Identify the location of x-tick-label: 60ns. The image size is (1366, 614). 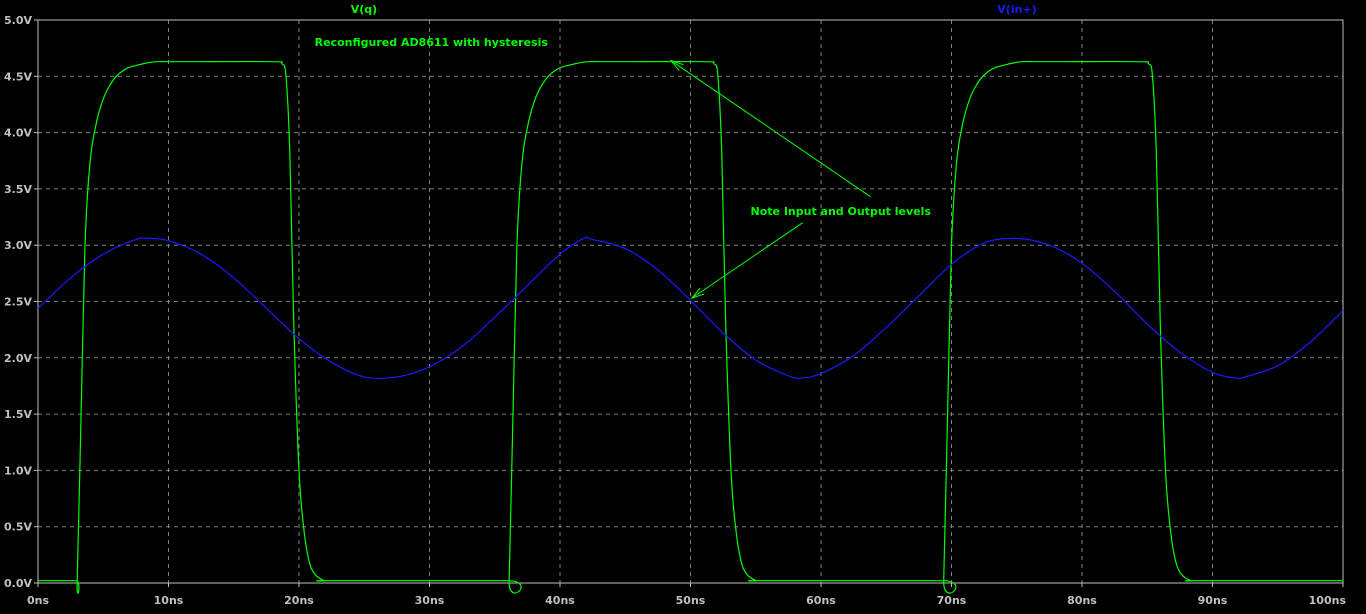
(821, 600).